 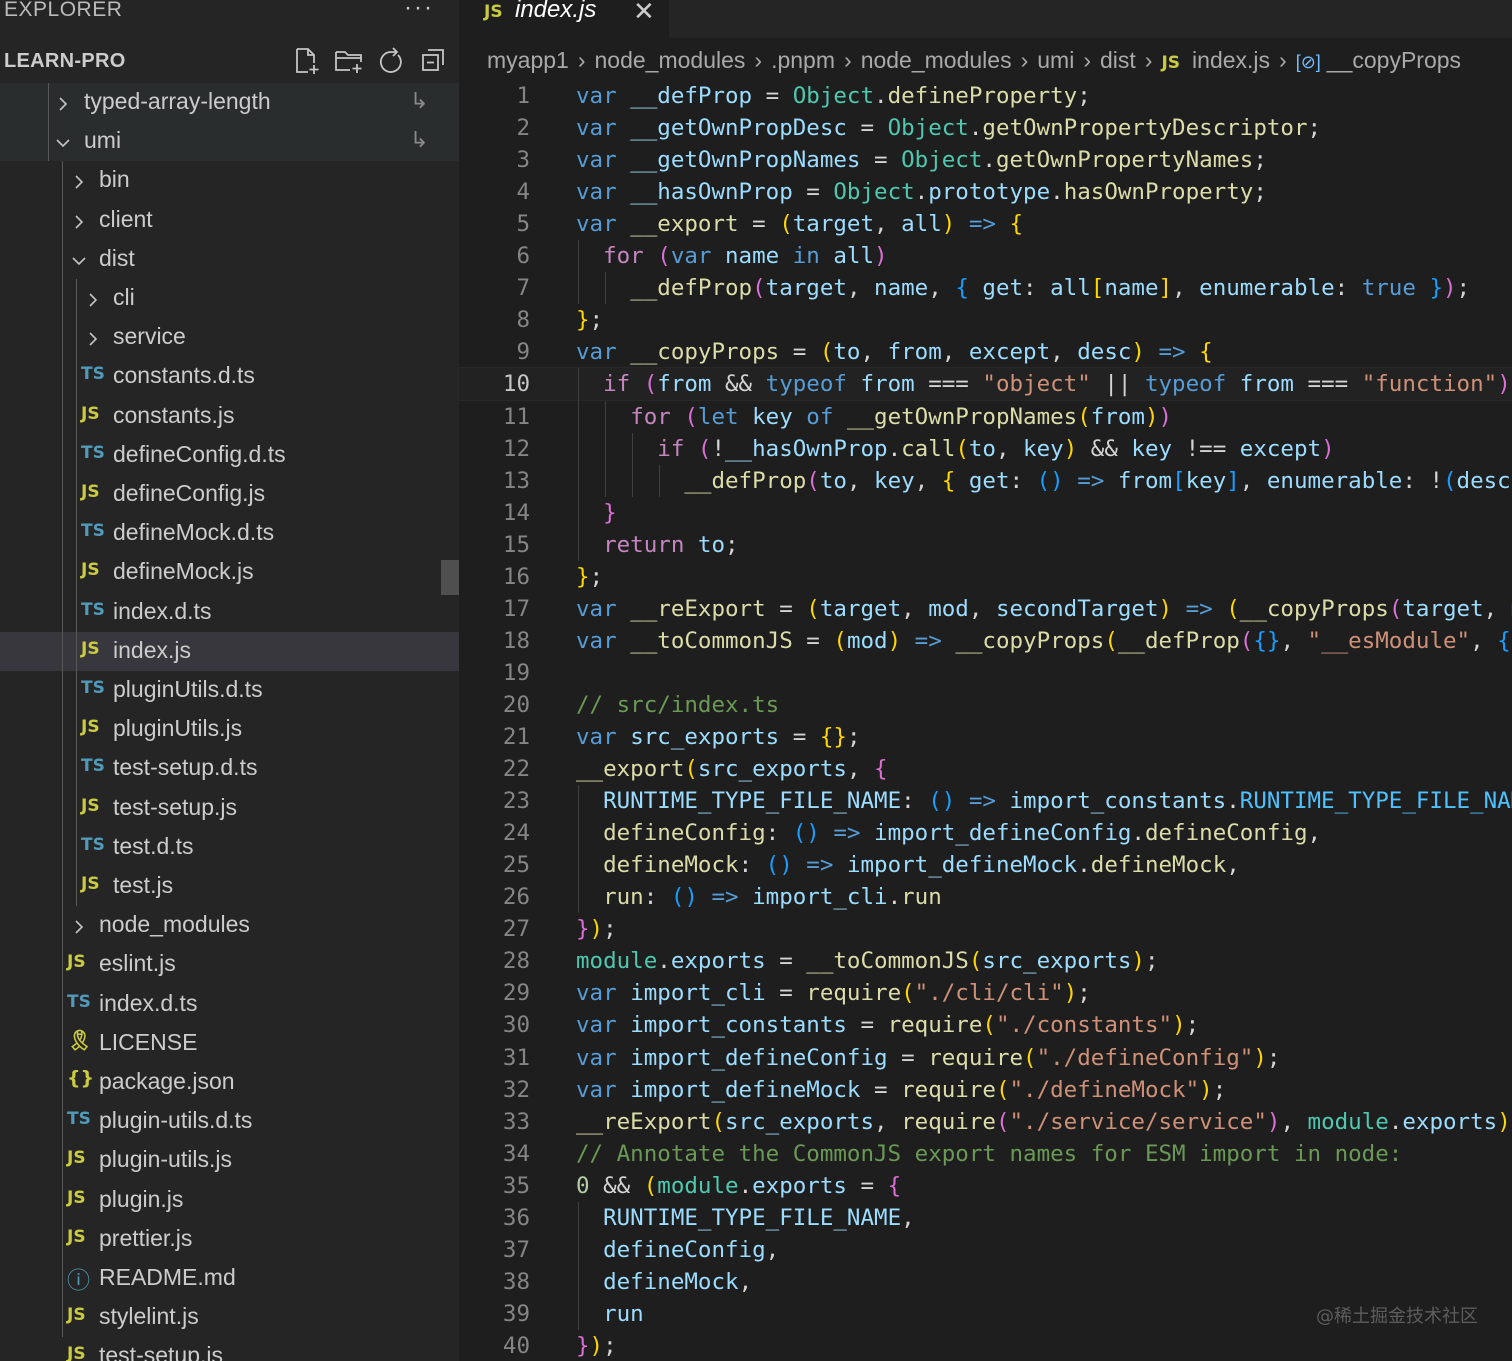 I want to click on file-pluginutils-d-ts: TS pluginUtils.d.ts, so click(x=229, y=690).